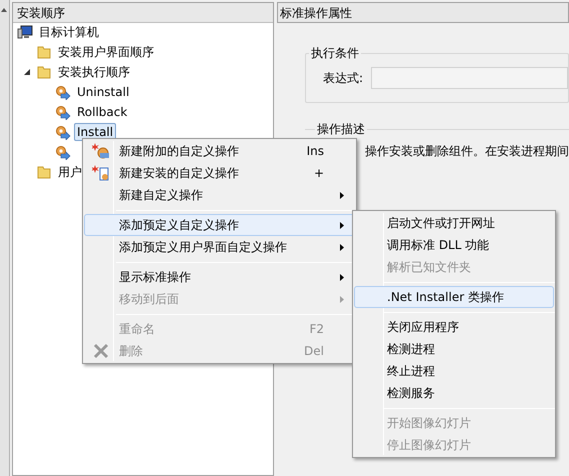 The width and height of the screenshot is (569, 476). I want to click on menu-item: 添加预定义自定义操作, so click(219, 225).